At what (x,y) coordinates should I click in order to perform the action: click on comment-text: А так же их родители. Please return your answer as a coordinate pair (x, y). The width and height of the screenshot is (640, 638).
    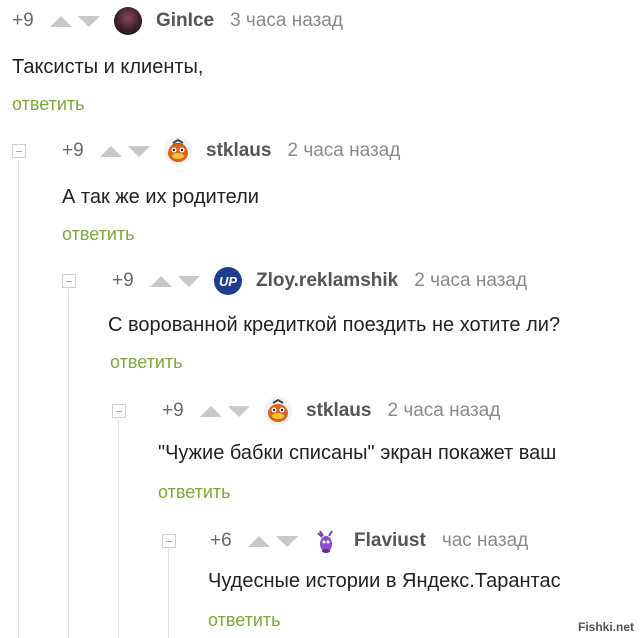
    Looking at the image, I should click on (160, 197).